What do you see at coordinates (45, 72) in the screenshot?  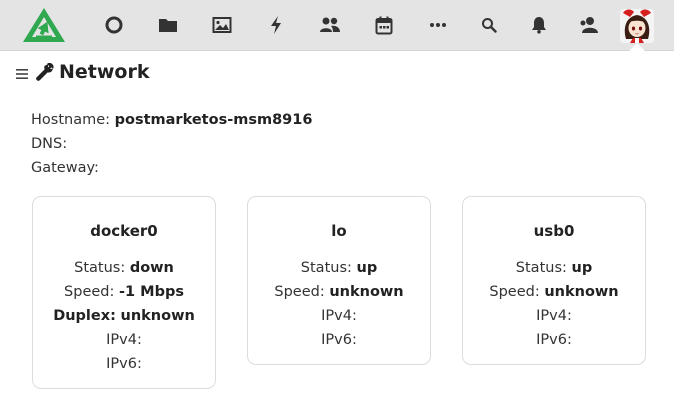 I see `wrench-icon` at bounding box center [45, 72].